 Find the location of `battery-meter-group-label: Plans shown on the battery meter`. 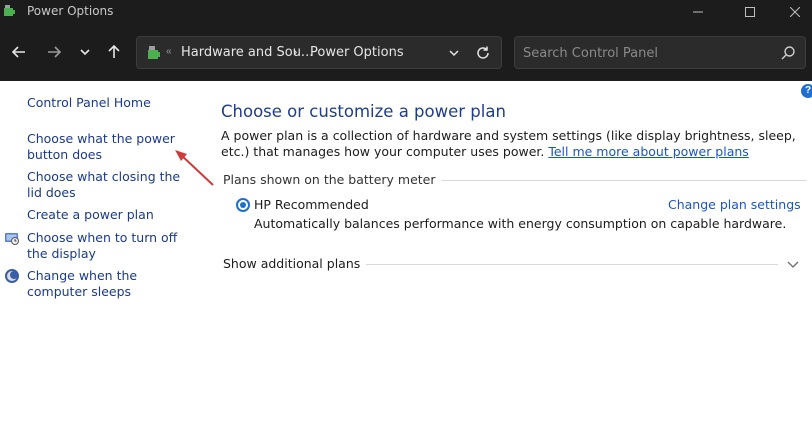

battery-meter-group-label: Plans shown on the battery meter is located at coordinates (332, 179).